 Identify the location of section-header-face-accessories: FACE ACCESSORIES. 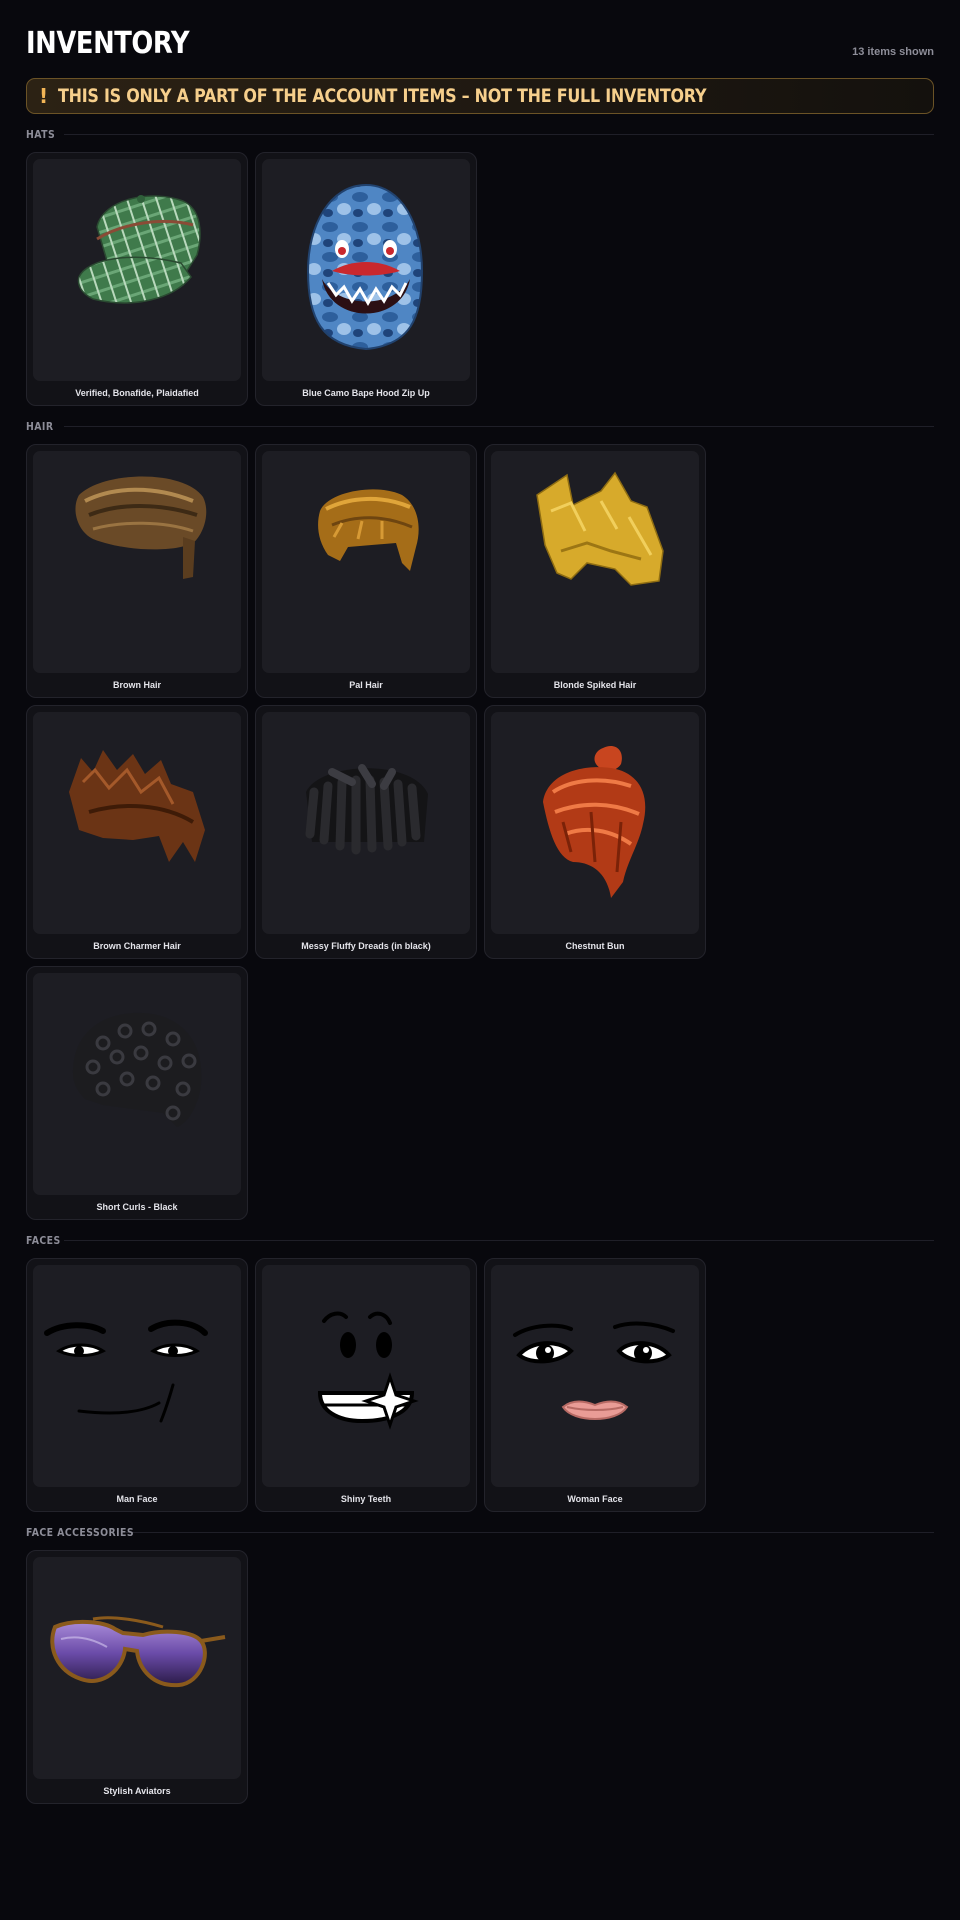
(480, 1532).